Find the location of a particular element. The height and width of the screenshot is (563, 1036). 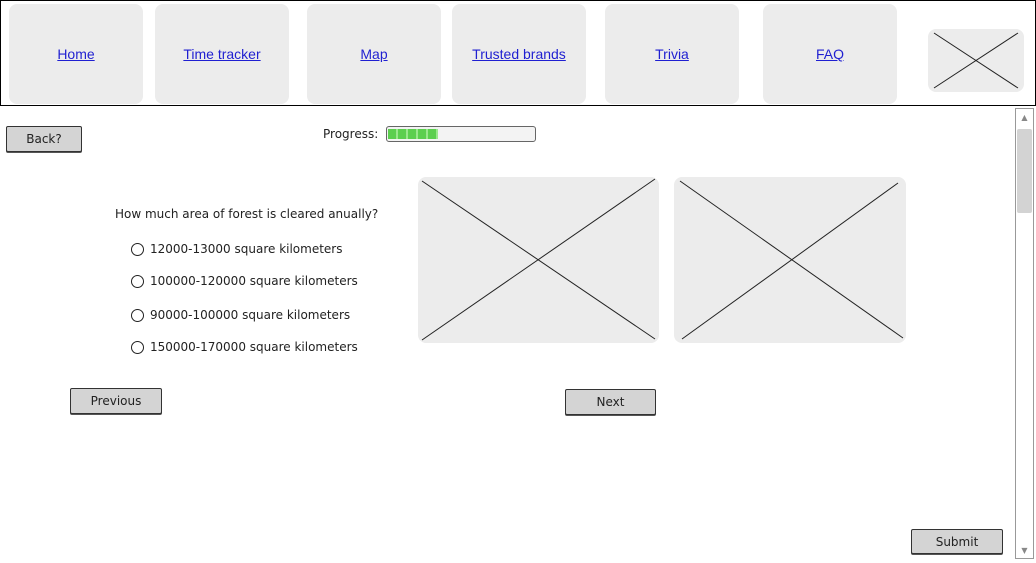

progress-bar is located at coordinates (461, 134).